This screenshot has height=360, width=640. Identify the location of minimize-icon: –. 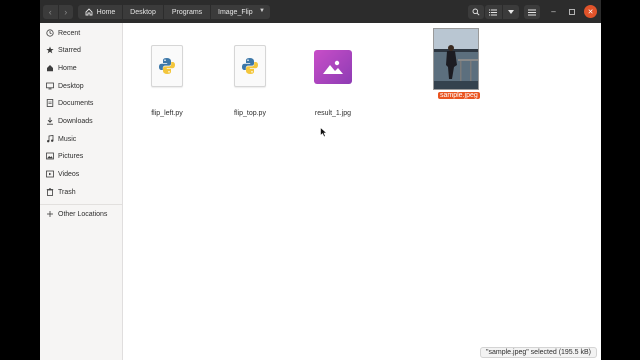
(553, 11).